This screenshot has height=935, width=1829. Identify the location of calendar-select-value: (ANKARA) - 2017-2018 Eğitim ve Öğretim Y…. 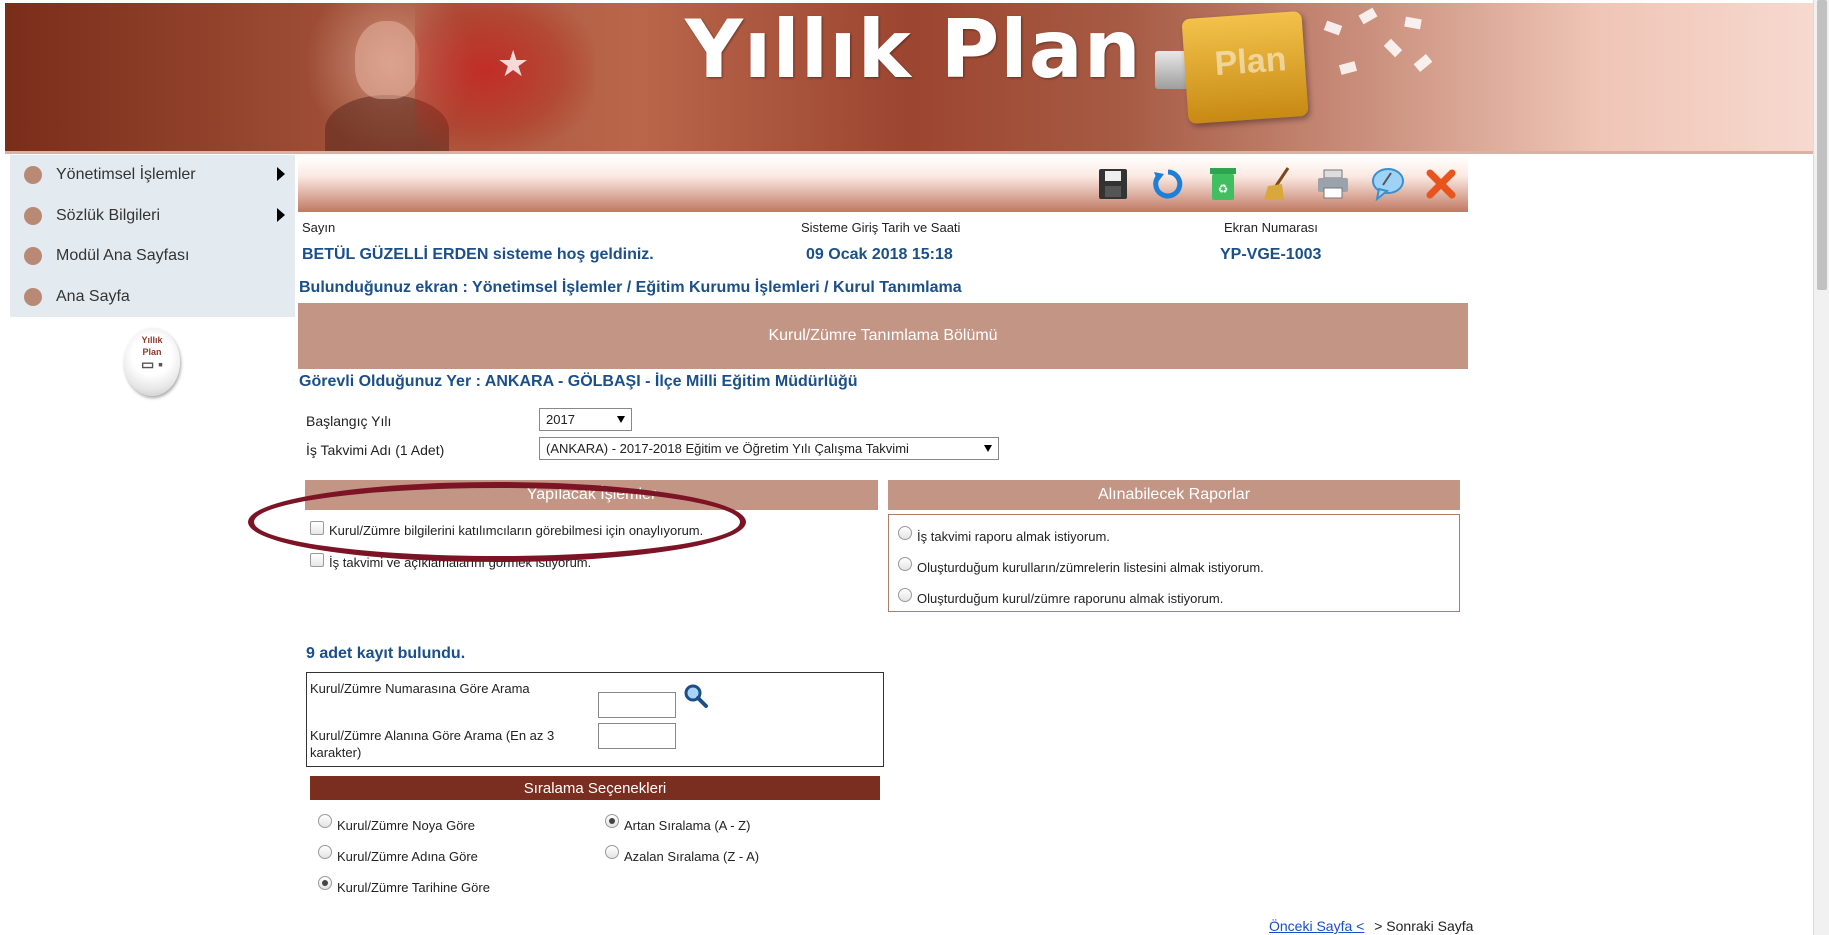
(727, 448).